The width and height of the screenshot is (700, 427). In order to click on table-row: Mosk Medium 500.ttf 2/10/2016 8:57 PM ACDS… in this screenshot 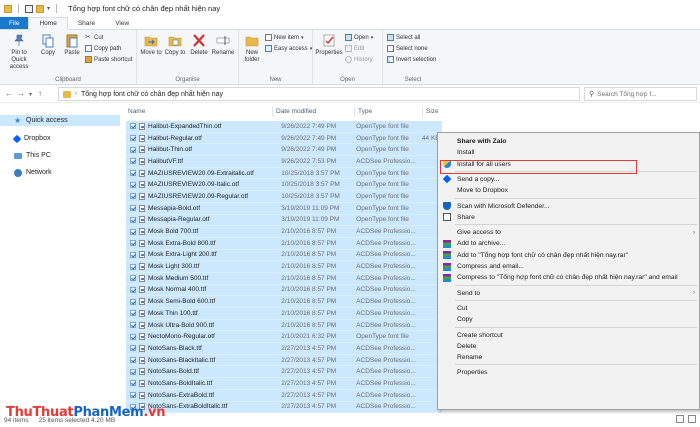, I will do `click(284, 278)`.